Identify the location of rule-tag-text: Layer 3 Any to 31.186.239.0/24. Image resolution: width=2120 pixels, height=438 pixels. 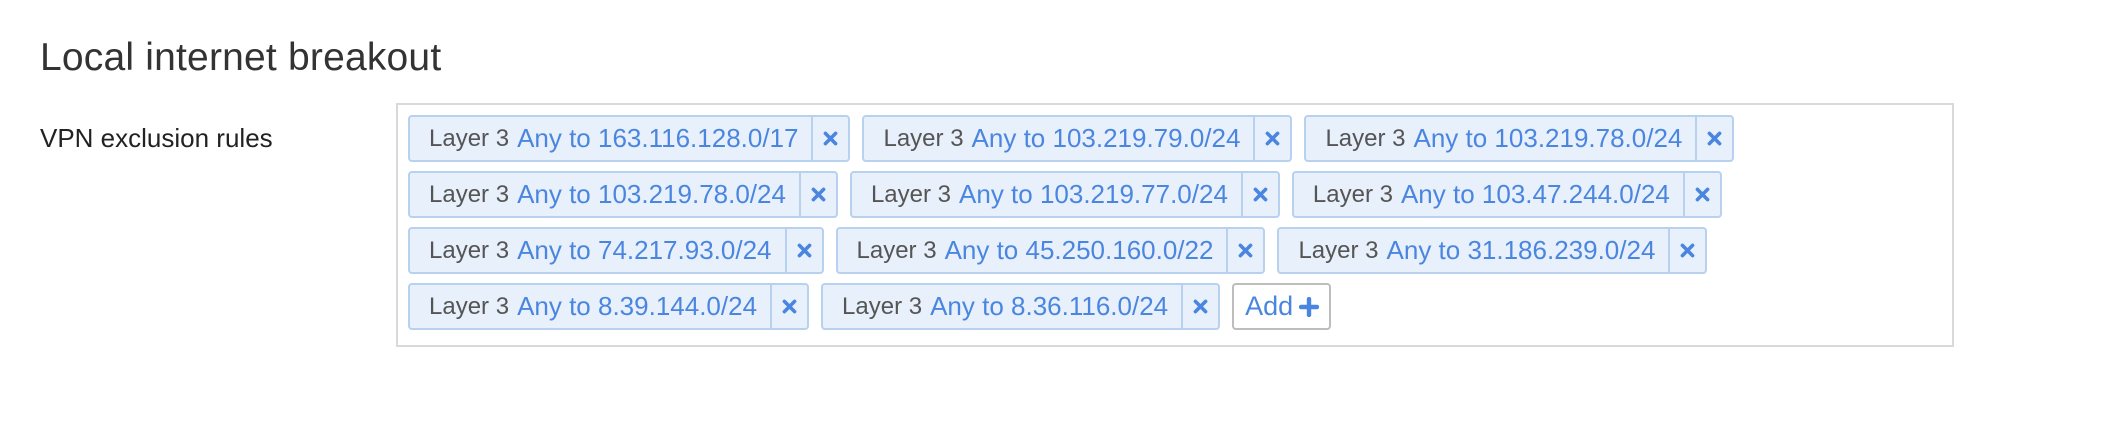
(1473, 250).